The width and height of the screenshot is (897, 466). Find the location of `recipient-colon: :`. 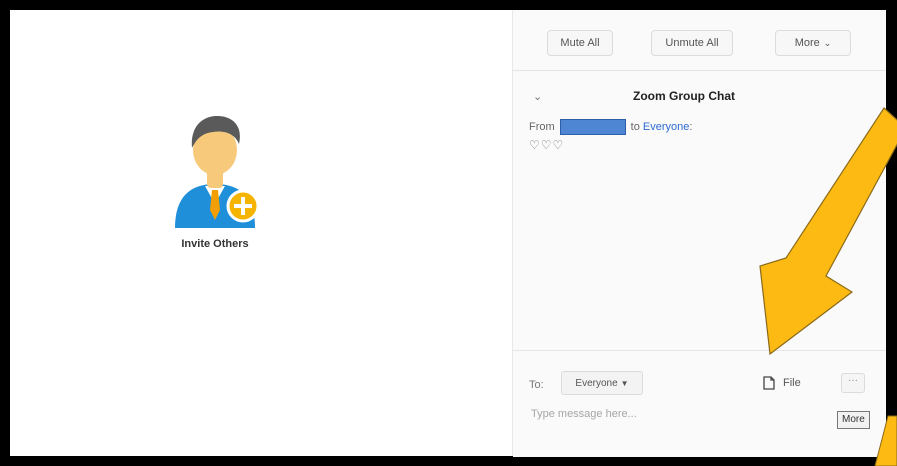

recipient-colon: : is located at coordinates (691, 127).